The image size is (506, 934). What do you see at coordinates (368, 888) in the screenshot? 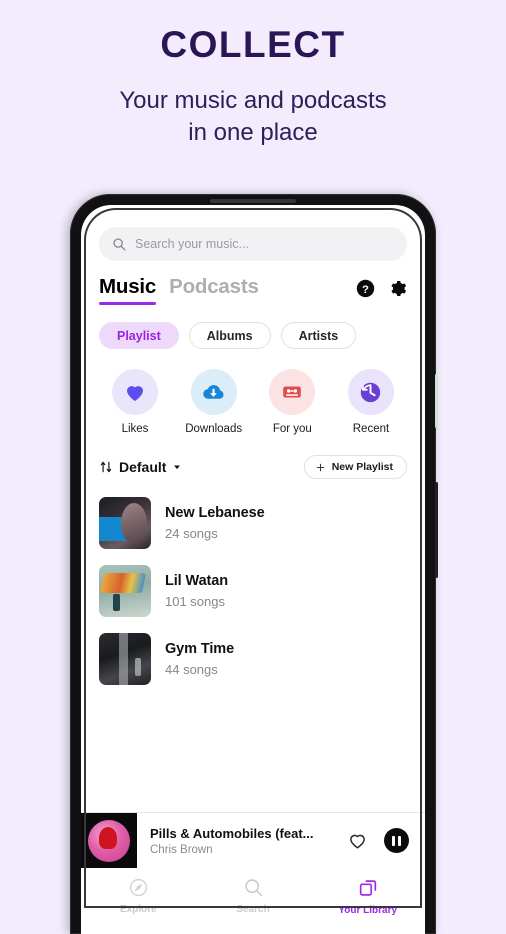
I see `library-stack-icon` at bounding box center [368, 888].